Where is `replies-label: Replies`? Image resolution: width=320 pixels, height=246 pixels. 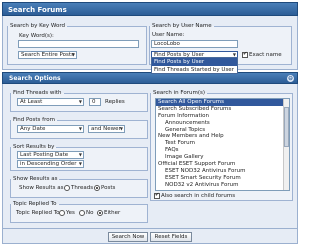
replies-label: Replies is located at coordinates (115, 102).